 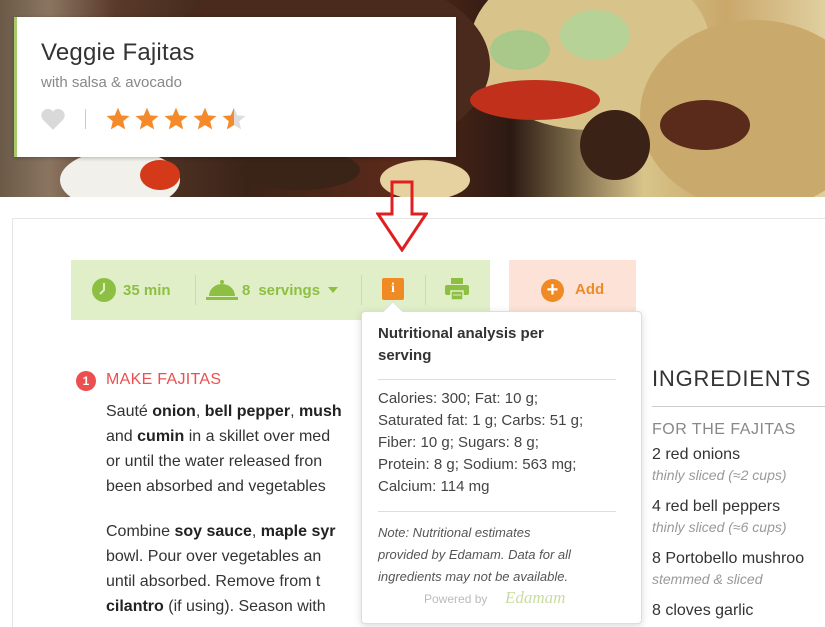 What do you see at coordinates (147, 290) in the screenshot?
I see `prep-time-label: 35 min` at bounding box center [147, 290].